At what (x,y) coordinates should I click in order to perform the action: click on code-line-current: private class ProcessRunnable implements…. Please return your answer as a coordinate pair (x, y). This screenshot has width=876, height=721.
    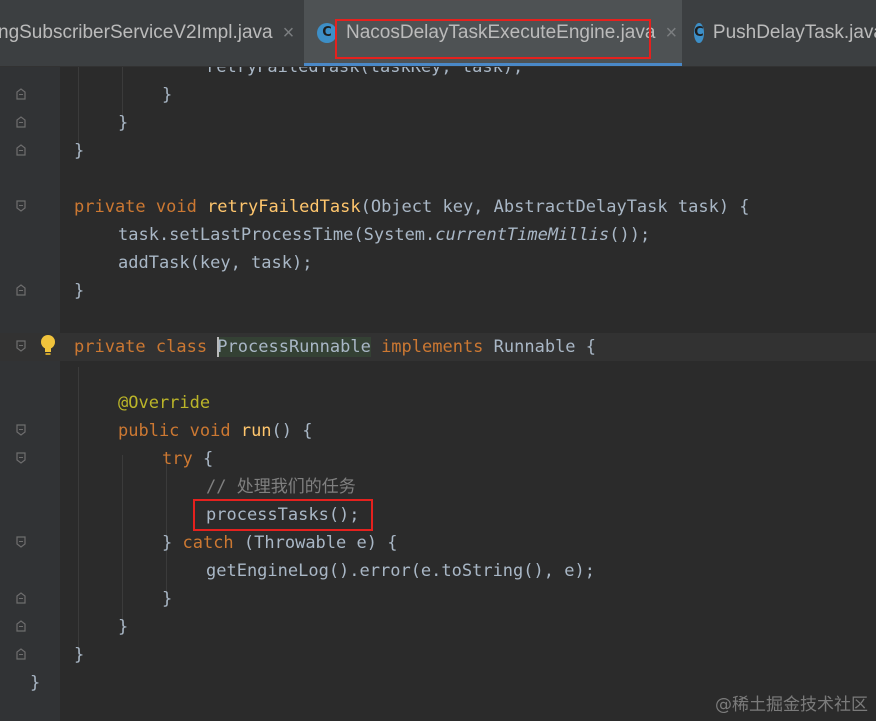
    Looking at the image, I should click on (438, 347).